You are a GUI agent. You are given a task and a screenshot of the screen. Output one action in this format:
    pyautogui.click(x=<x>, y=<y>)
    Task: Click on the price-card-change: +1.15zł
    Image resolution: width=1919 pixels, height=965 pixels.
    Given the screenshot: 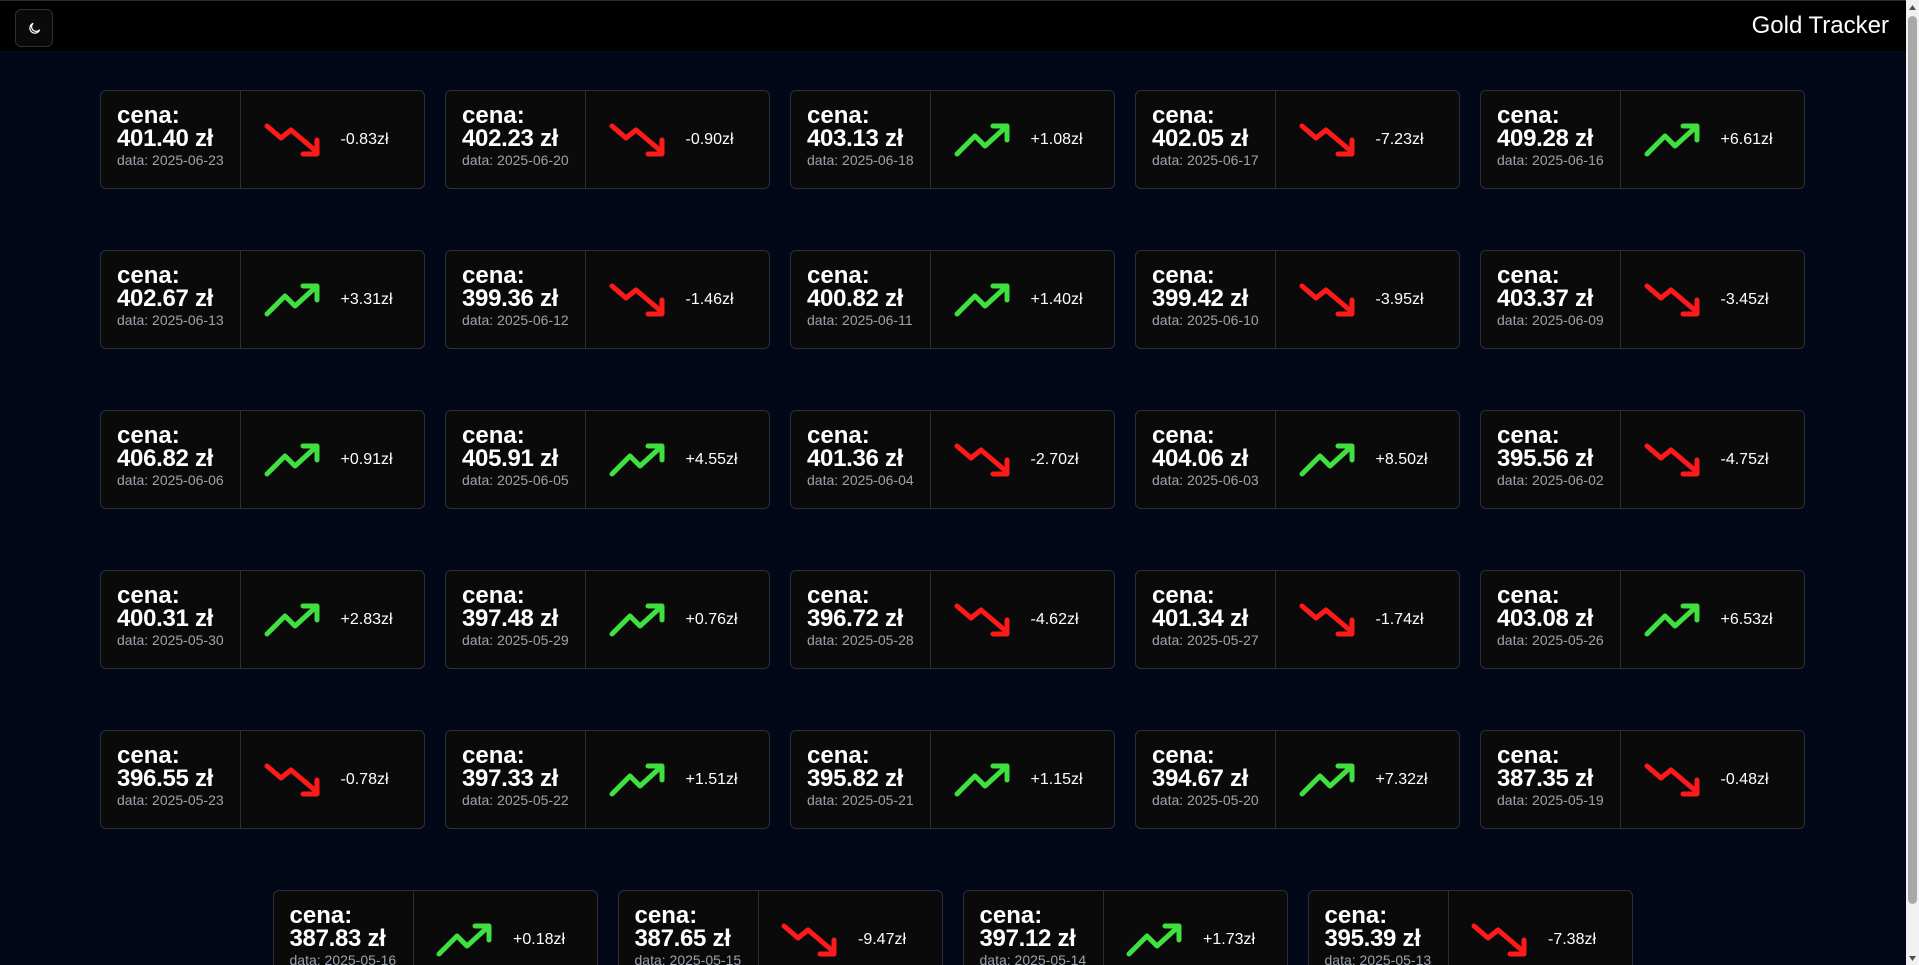 What is the action you would take?
    pyautogui.click(x=1022, y=779)
    